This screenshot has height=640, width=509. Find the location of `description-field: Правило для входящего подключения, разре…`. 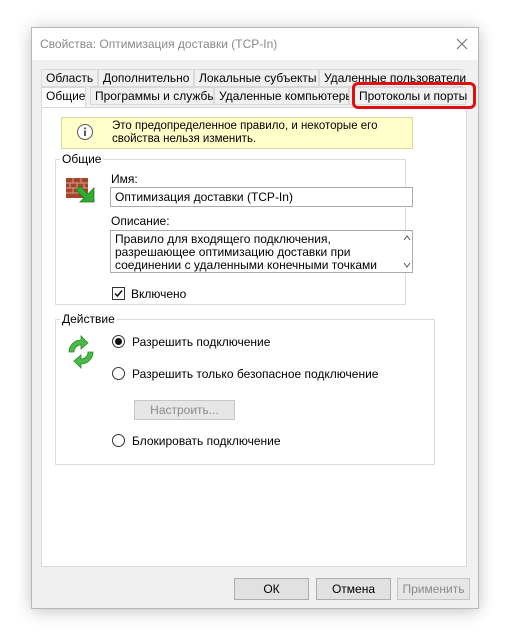

description-field: Правило для входящего подключения, разре… is located at coordinates (261, 251).